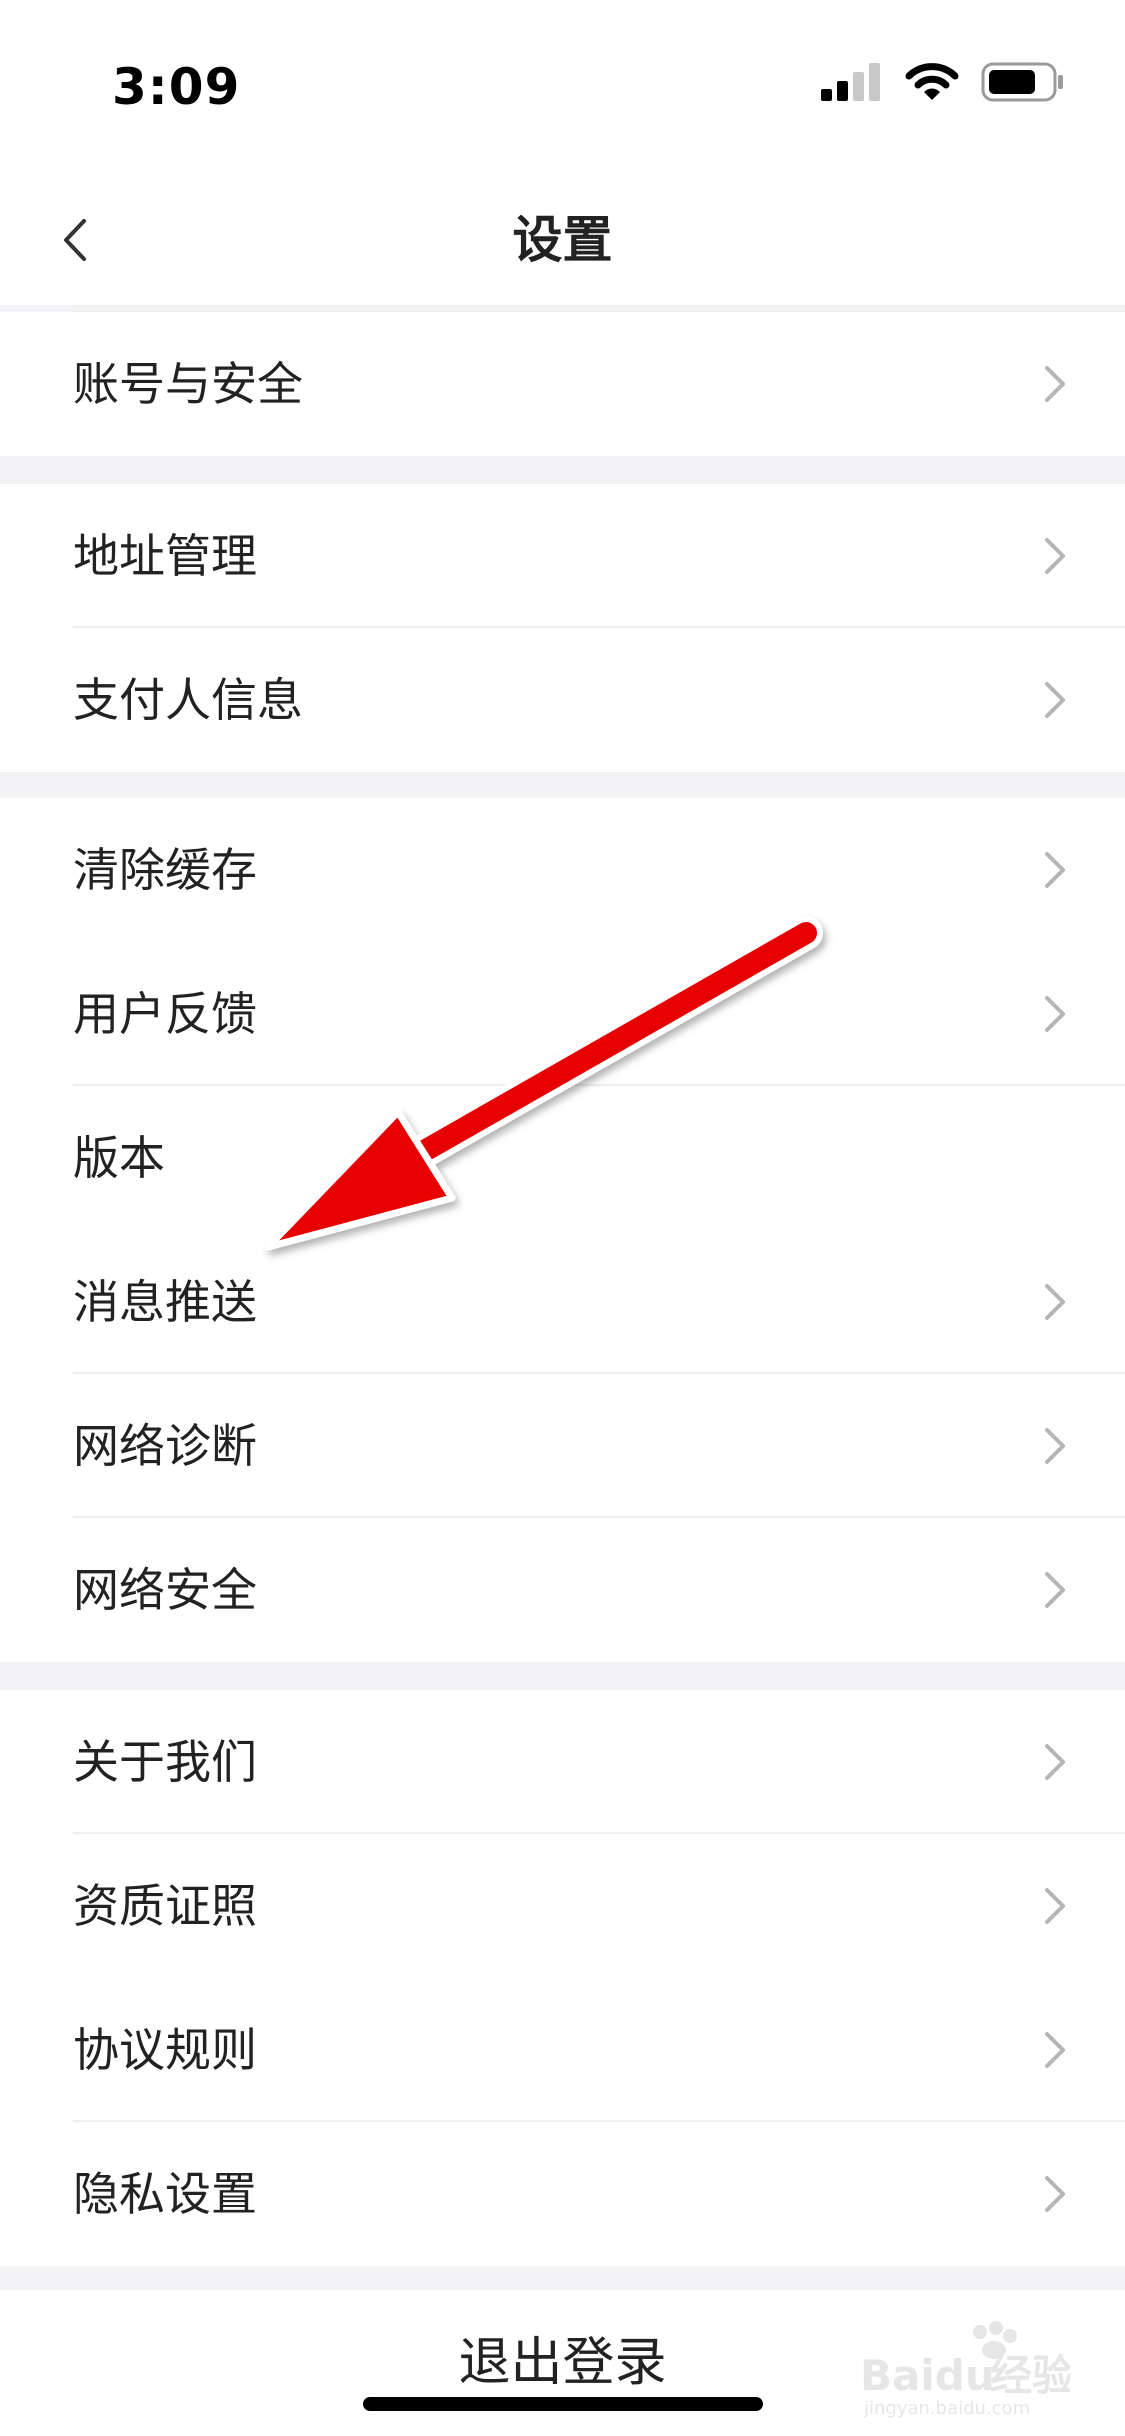  Describe the element at coordinates (165, 1446) in the screenshot. I see `settings-item-label: 网络诊断` at that location.